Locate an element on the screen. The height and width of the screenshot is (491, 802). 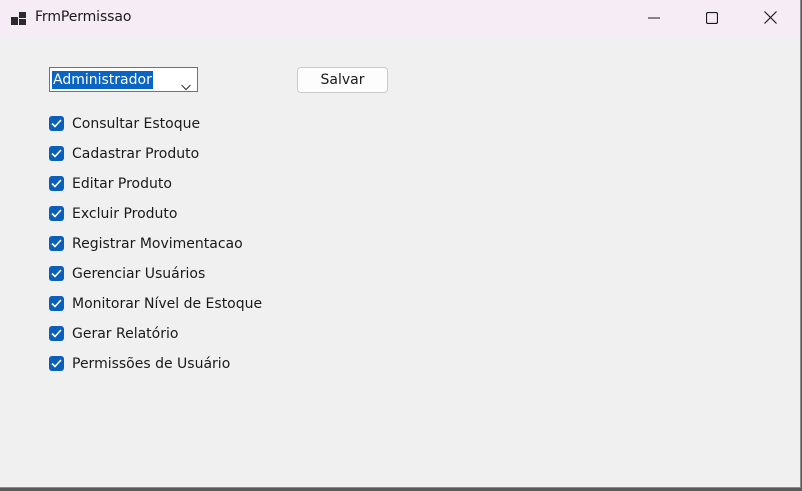
permission-item: Consultar Estoque is located at coordinates (155, 129).